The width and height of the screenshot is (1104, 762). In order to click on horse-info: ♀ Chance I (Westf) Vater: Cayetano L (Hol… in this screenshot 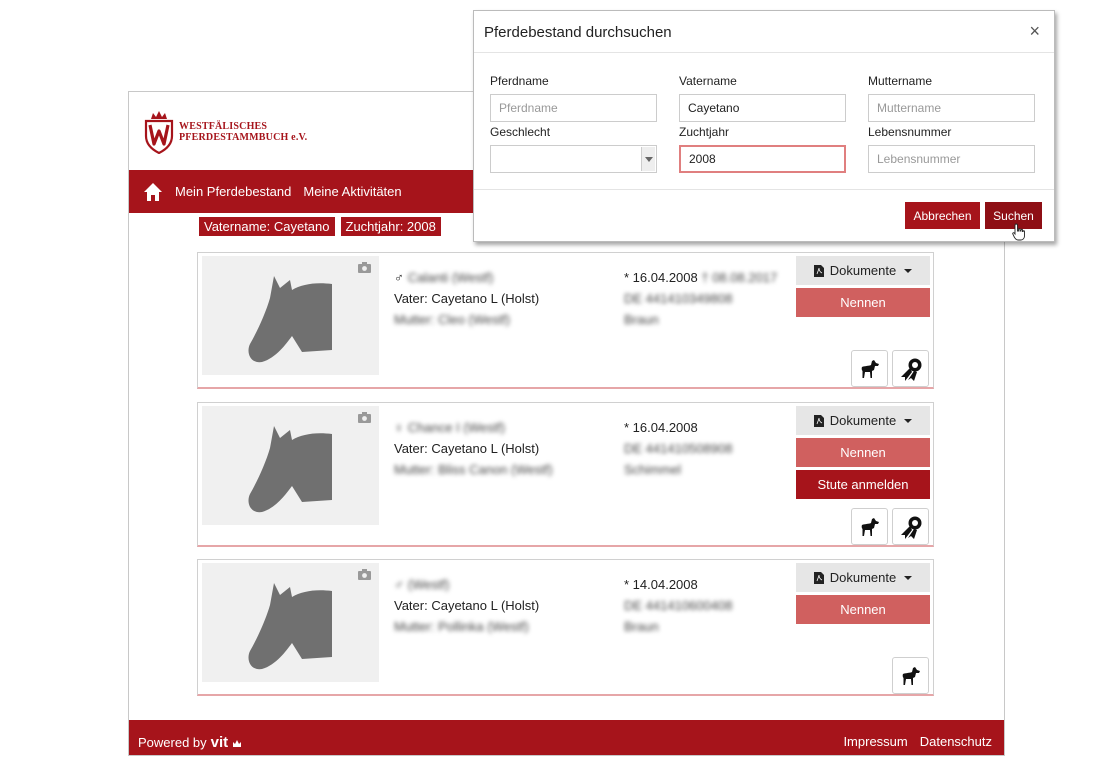, I will do `click(473, 448)`.